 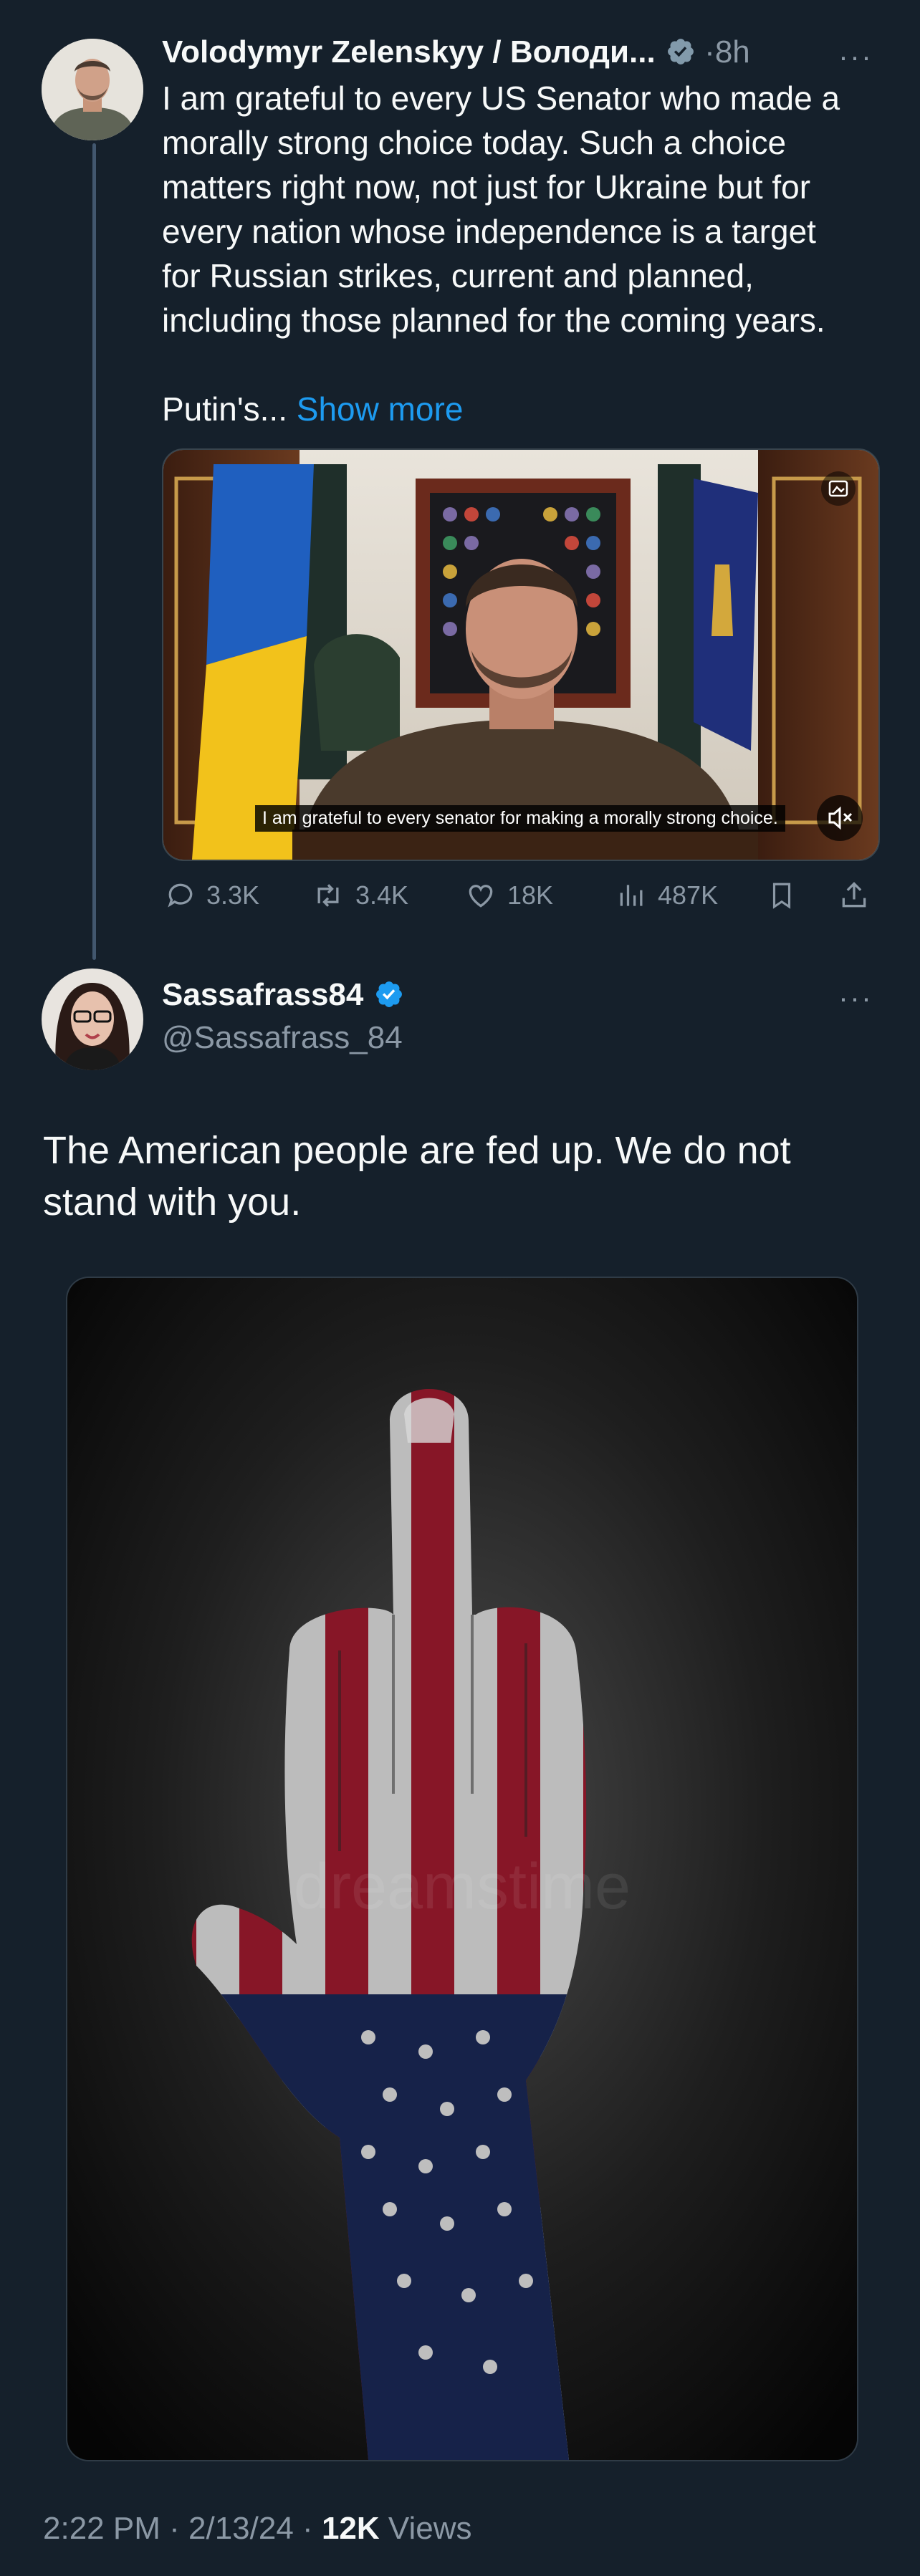 I want to click on bookmark-action, so click(x=782, y=896).